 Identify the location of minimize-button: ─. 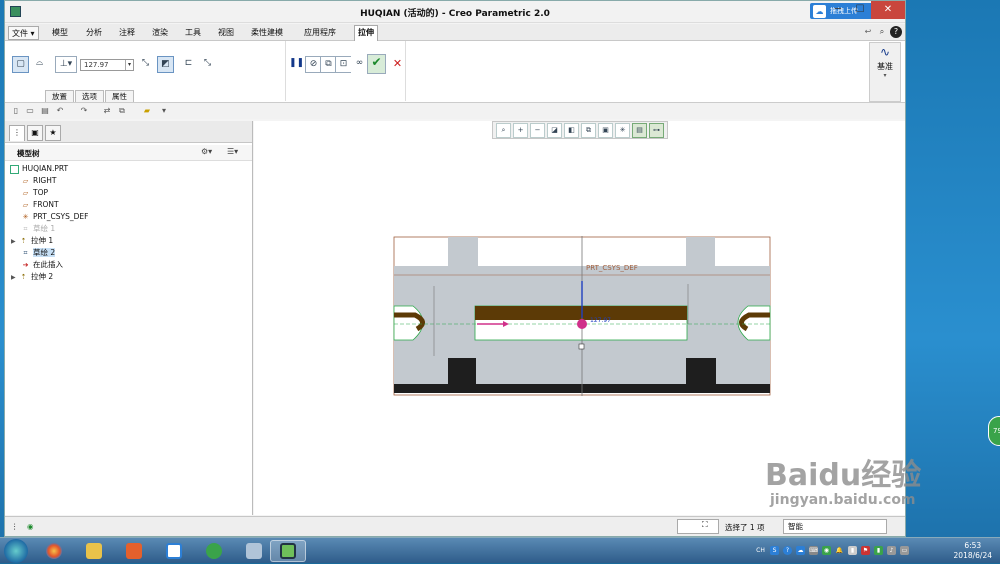
(838, 10).